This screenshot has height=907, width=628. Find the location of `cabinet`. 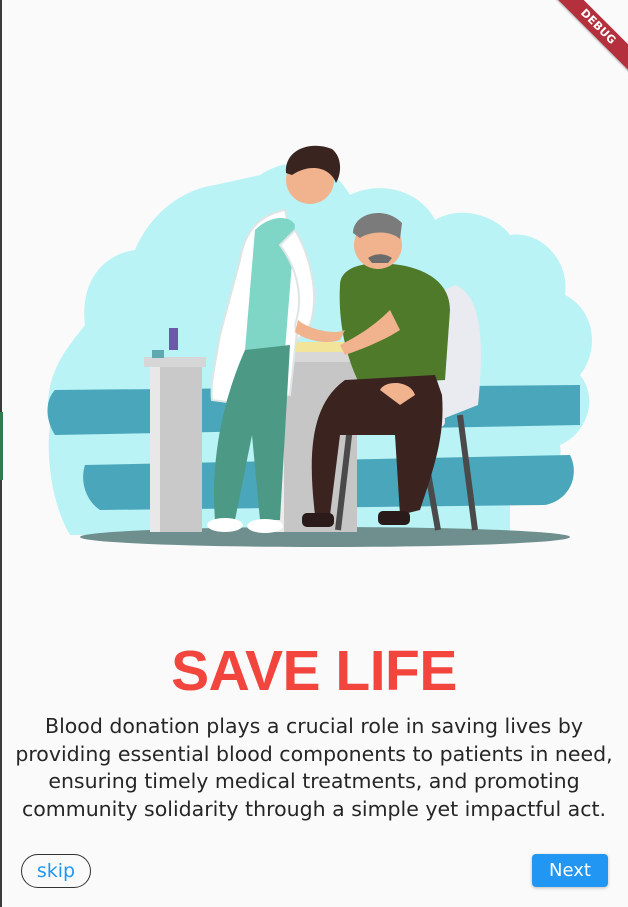

cabinet is located at coordinates (175, 430).